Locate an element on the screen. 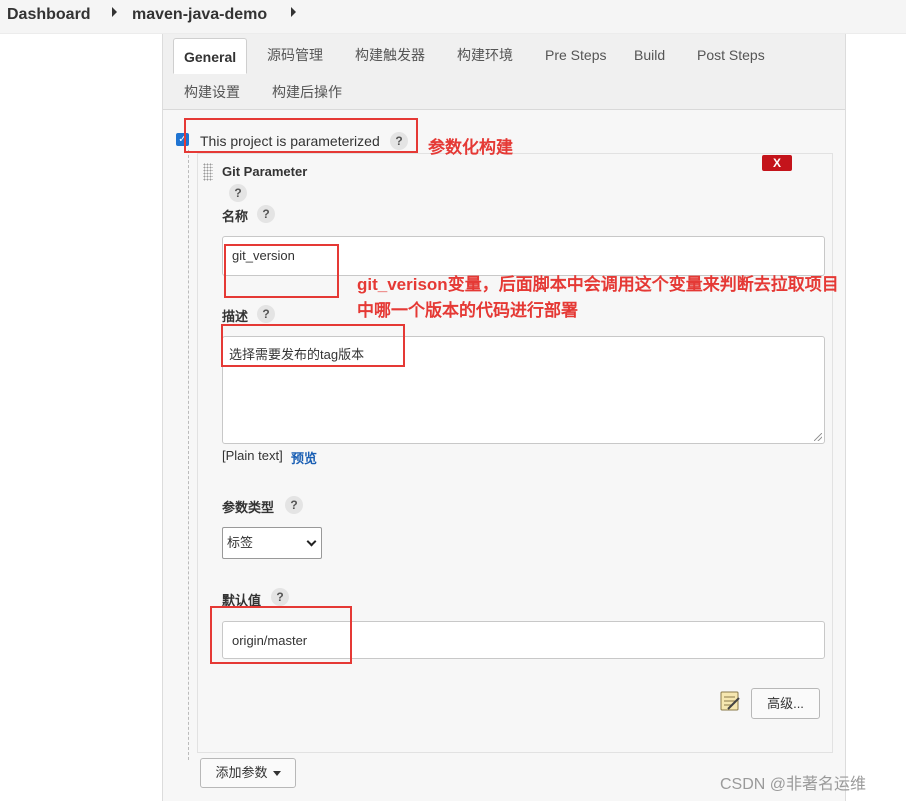  preview-link: 预览 is located at coordinates (304, 457).